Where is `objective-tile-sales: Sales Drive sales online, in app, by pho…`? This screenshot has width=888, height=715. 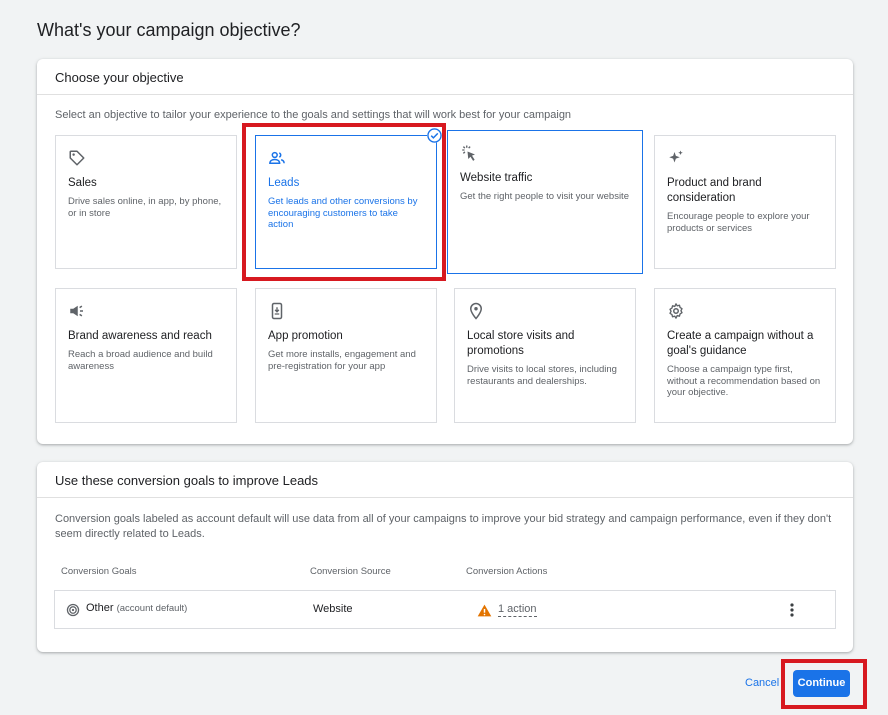 objective-tile-sales: Sales Drive sales online, in app, by pho… is located at coordinates (146, 202).